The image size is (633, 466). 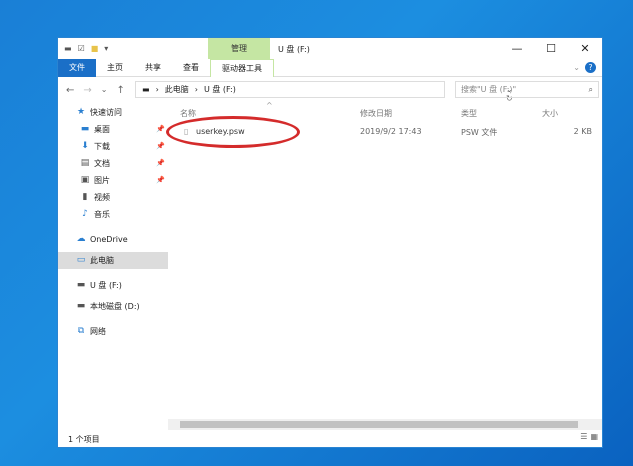 What do you see at coordinates (70, 90) in the screenshot?
I see `back-button: ←` at bounding box center [70, 90].